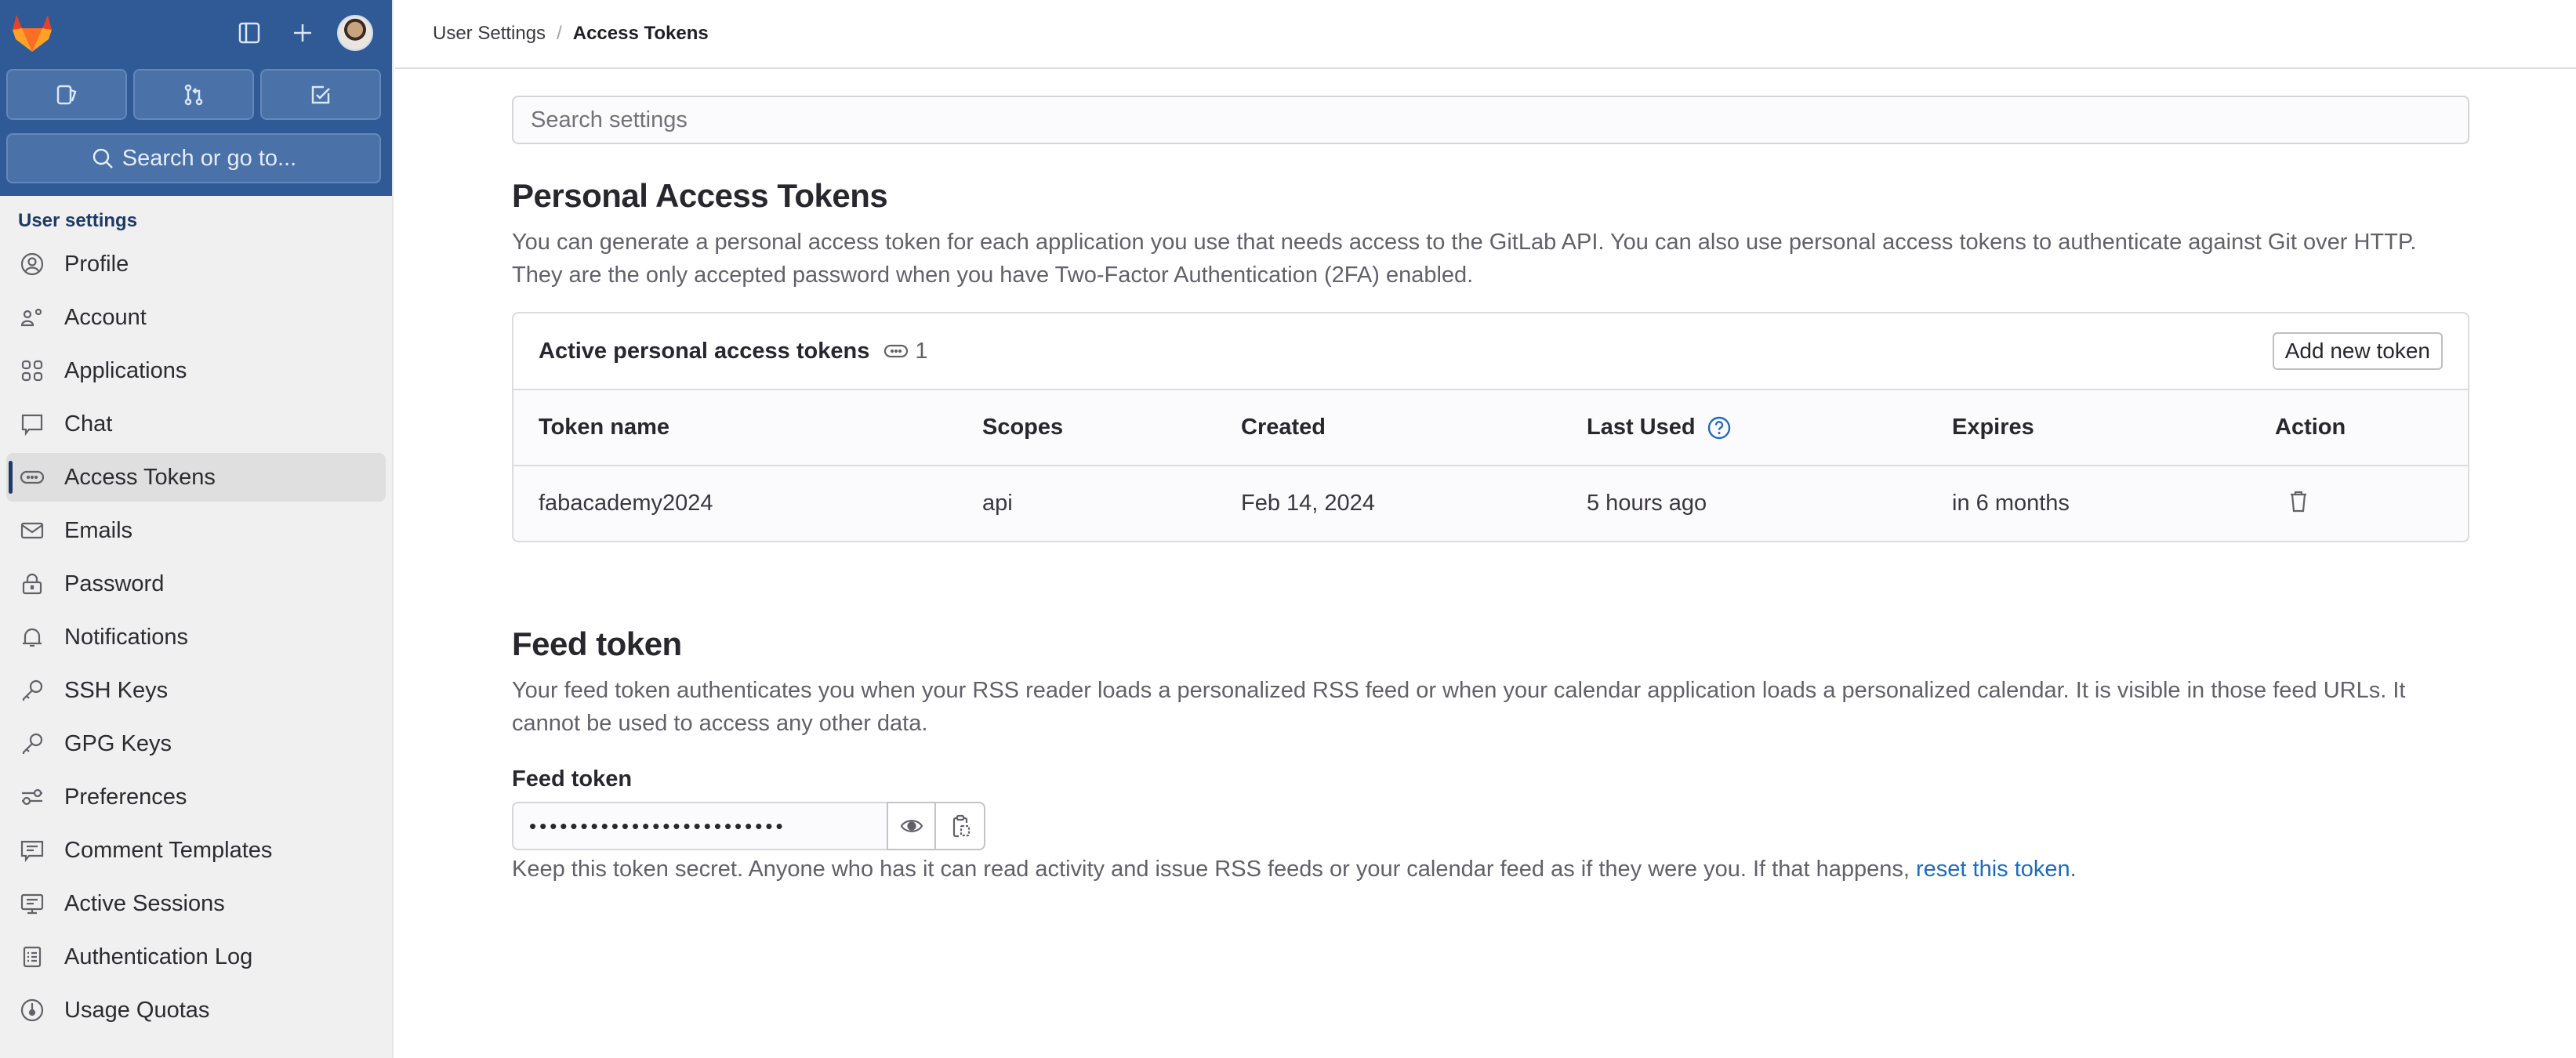 This screenshot has width=2576, height=1058. Describe the element at coordinates (2359, 503) in the screenshot. I see `token-action-cell` at that location.